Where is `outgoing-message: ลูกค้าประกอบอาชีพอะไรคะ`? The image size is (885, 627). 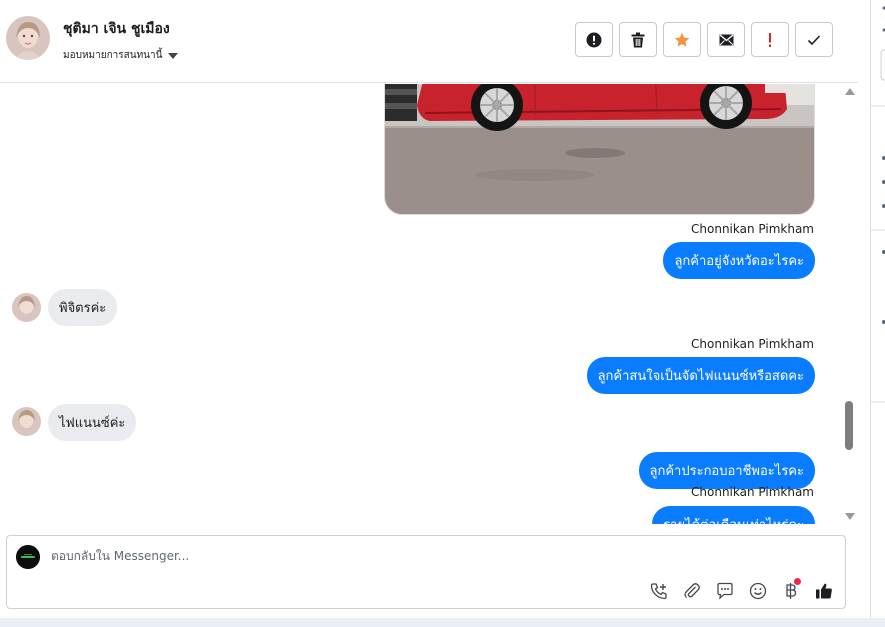 outgoing-message: ลูกค้าประกอบอาชีพอะไรคะ is located at coordinates (726, 470).